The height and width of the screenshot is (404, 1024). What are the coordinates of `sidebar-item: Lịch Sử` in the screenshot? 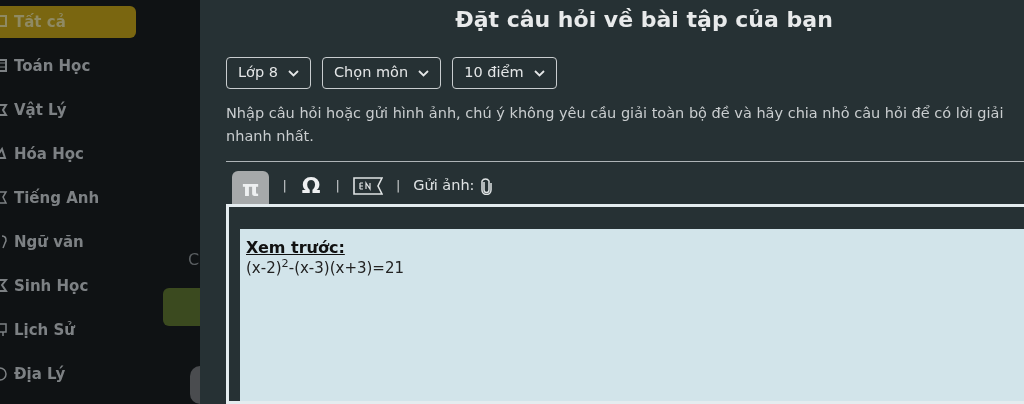 It's located at (68, 330).